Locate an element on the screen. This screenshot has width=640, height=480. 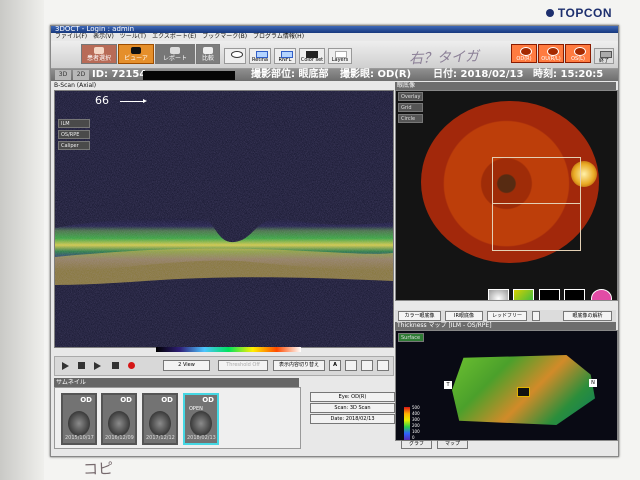
patient-id: ID: 72154 is located at coordinates (119, 74).